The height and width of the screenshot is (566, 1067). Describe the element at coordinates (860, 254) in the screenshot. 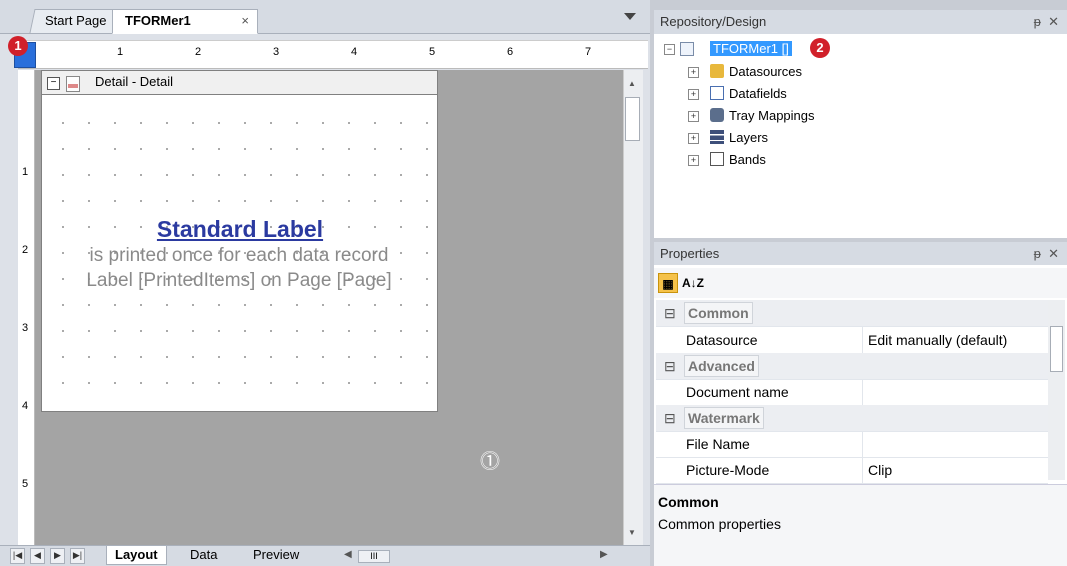

I see `properties-panel-header: Properties ᵽ ✕` at that location.